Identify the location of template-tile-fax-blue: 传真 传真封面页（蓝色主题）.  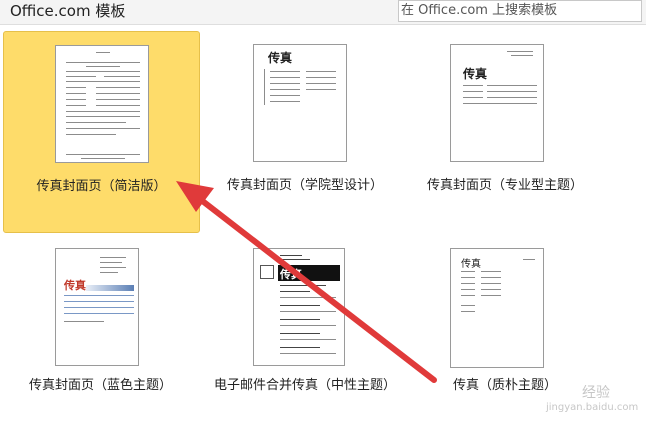
(101, 320).